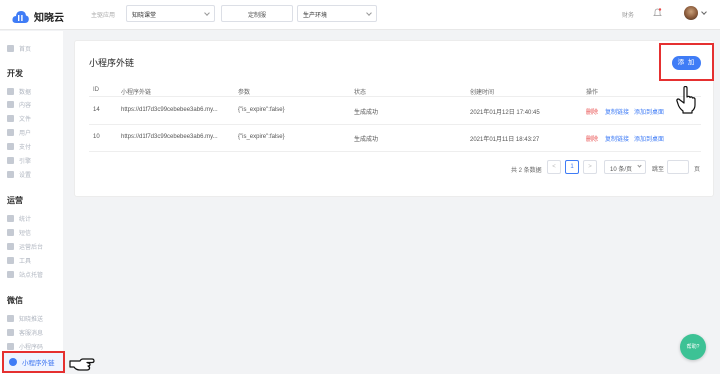  What do you see at coordinates (572, 167) in the screenshot?
I see `pagination-page-1: 1` at bounding box center [572, 167].